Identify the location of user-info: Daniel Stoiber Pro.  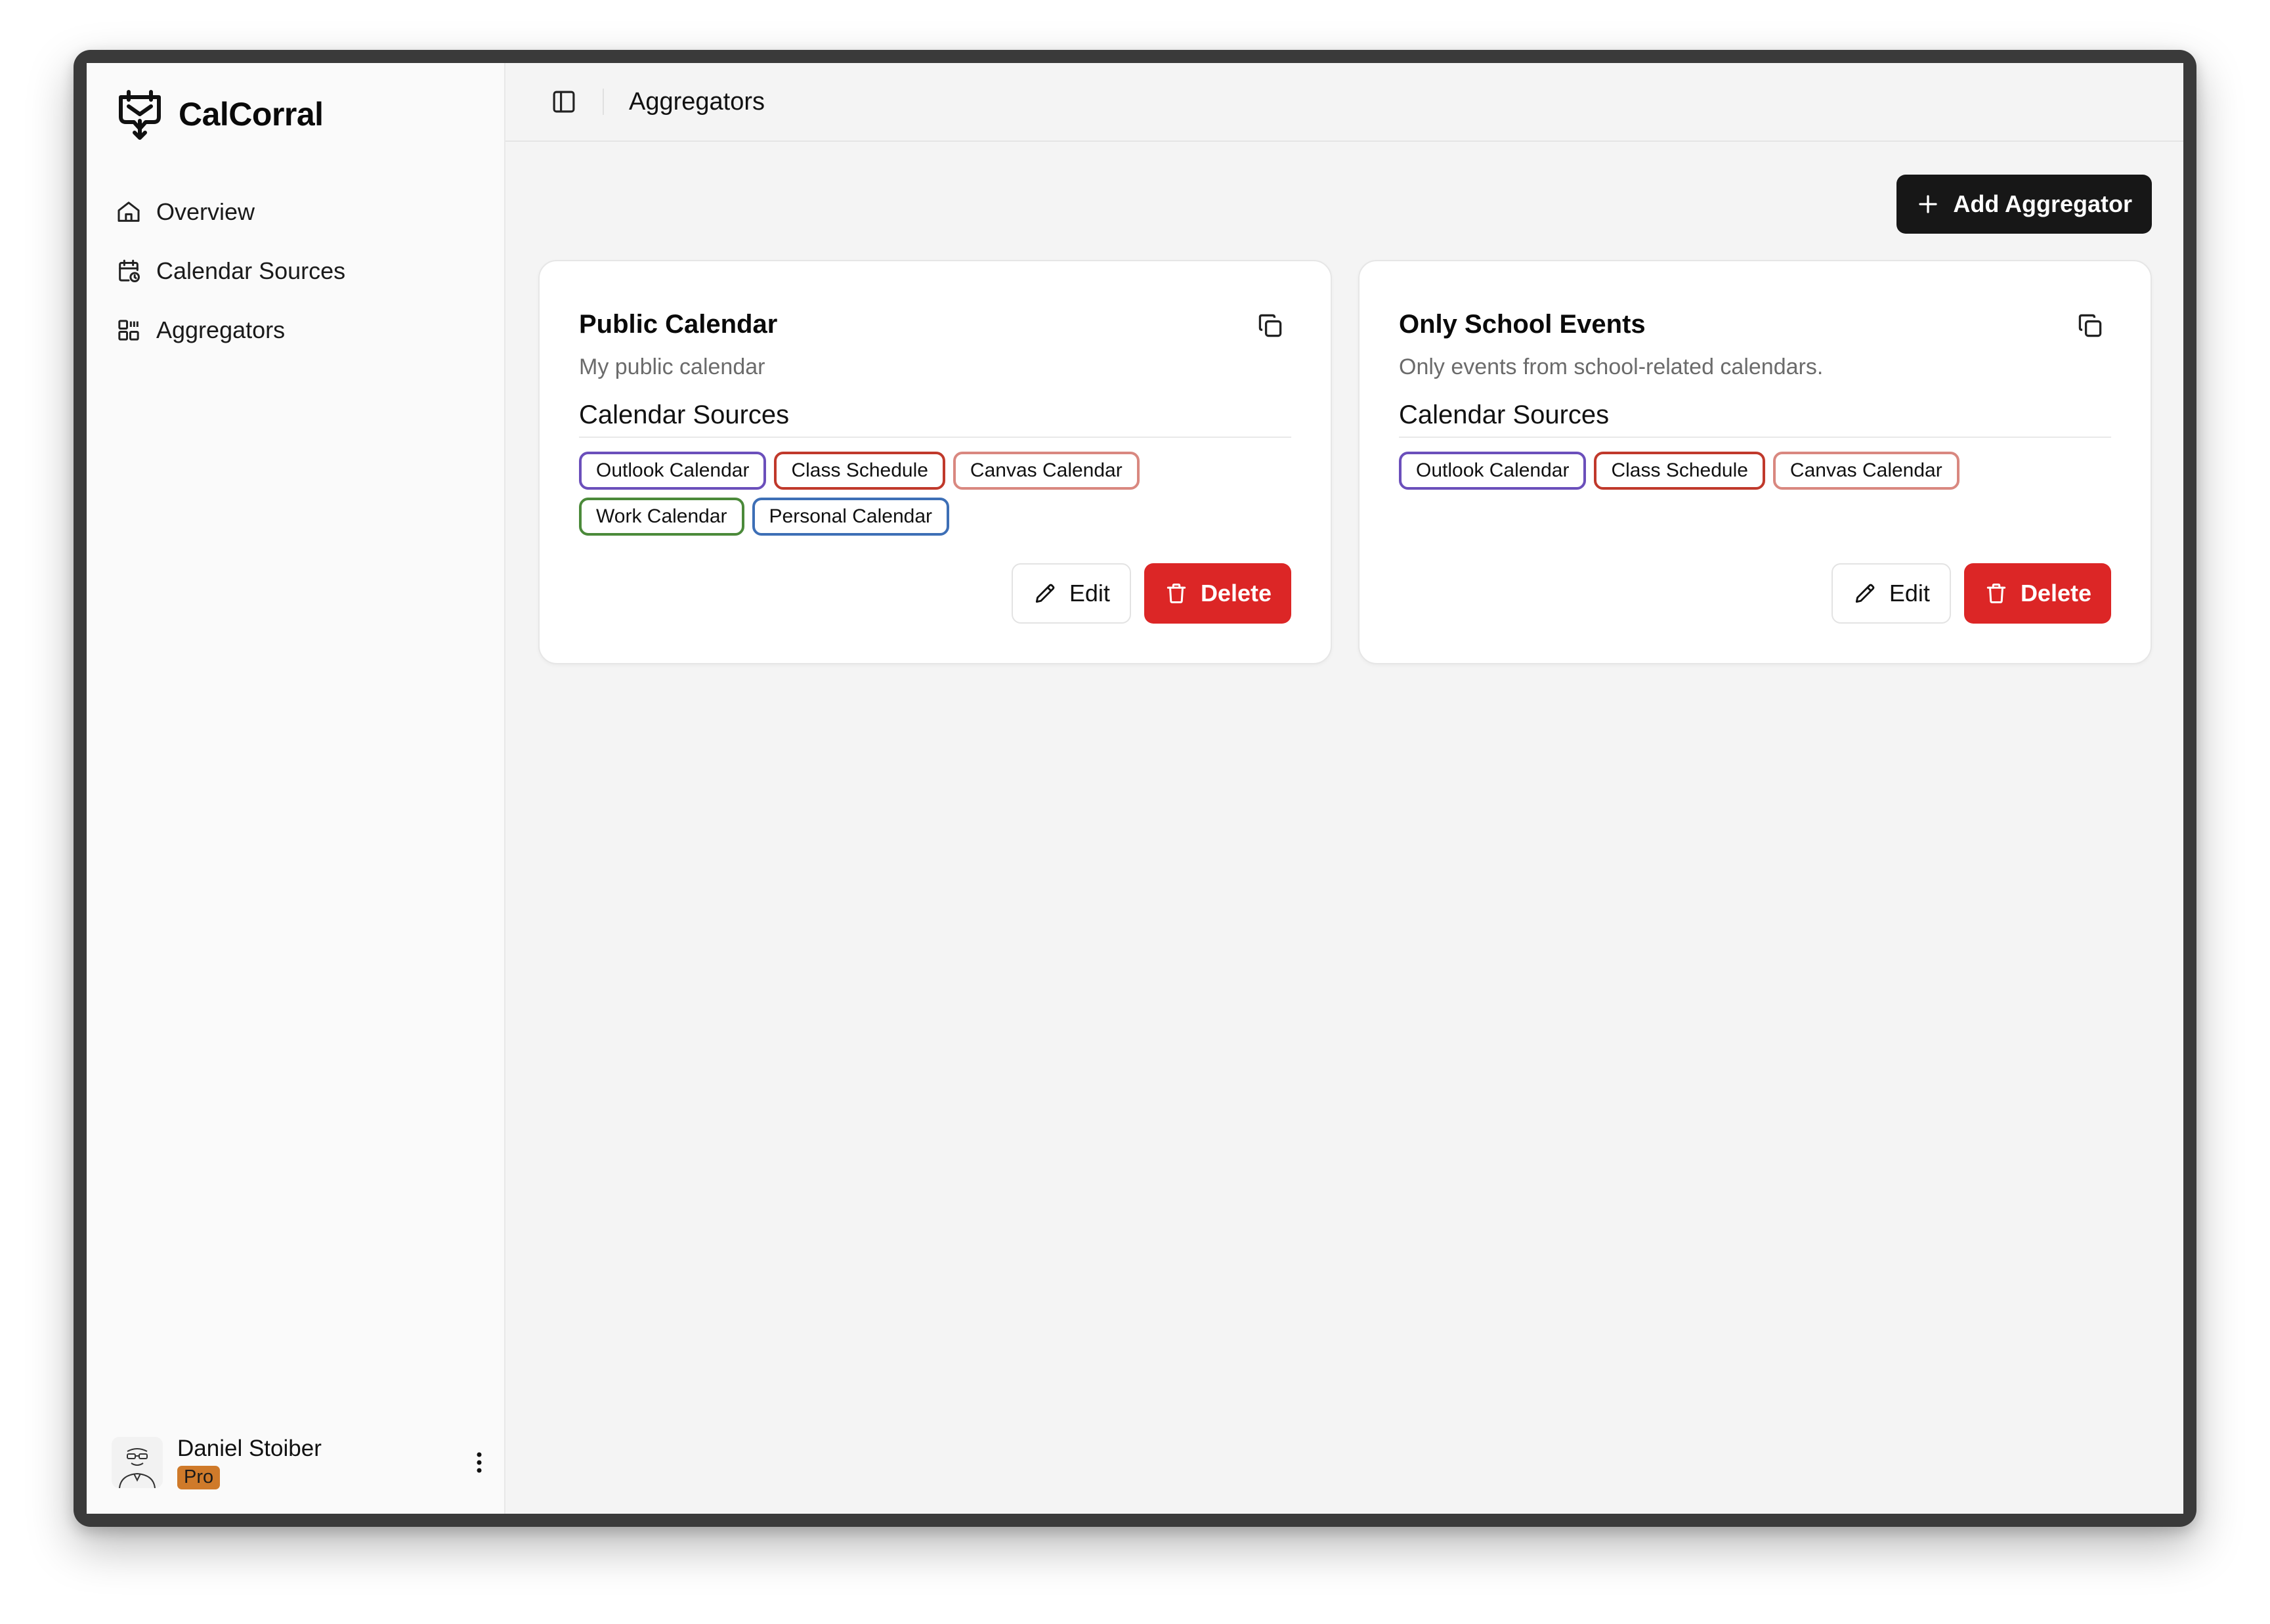
(321, 1463).